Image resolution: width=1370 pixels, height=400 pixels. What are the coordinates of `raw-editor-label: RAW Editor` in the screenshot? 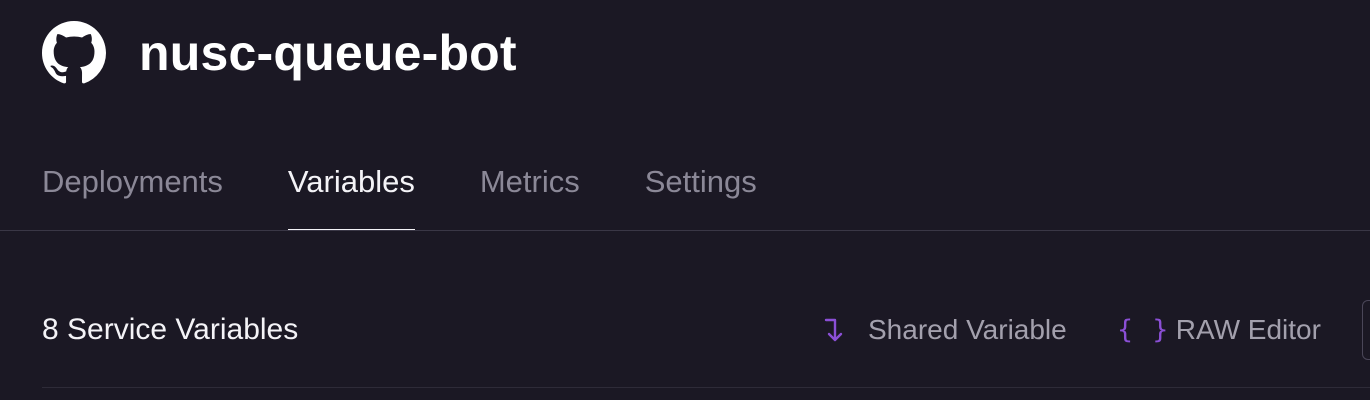 It's located at (1248, 329).